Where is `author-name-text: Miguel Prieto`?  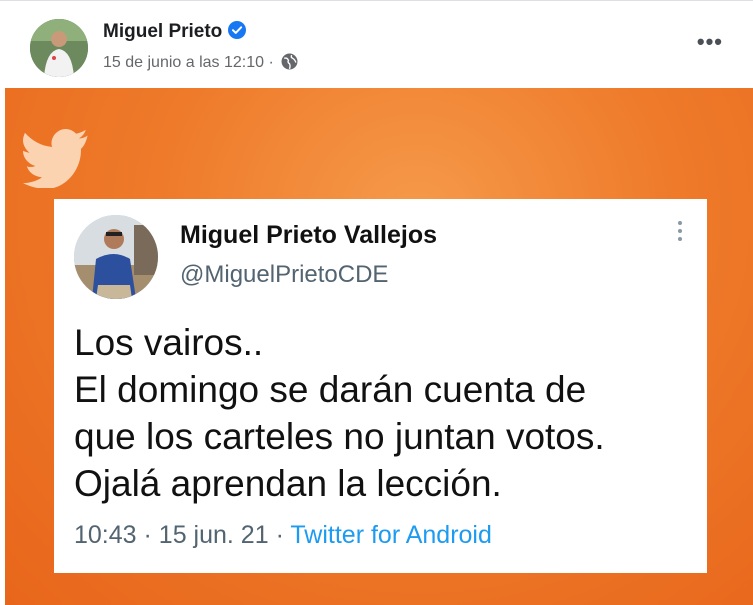 author-name-text: Miguel Prieto is located at coordinates (162, 31).